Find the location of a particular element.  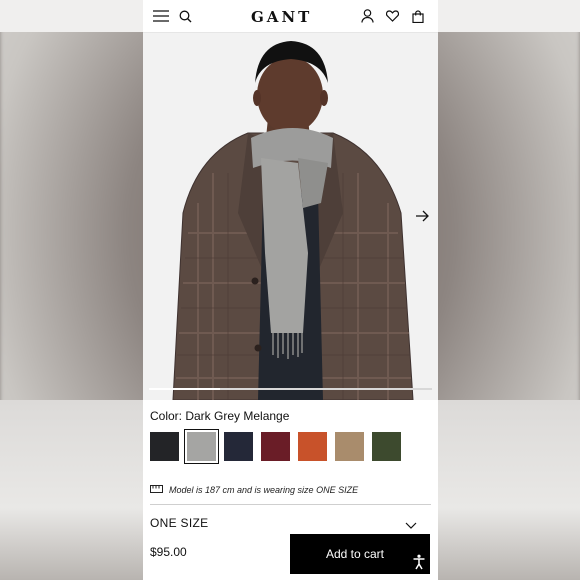

gallery-progress-fill is located at coordinates (184, 389).